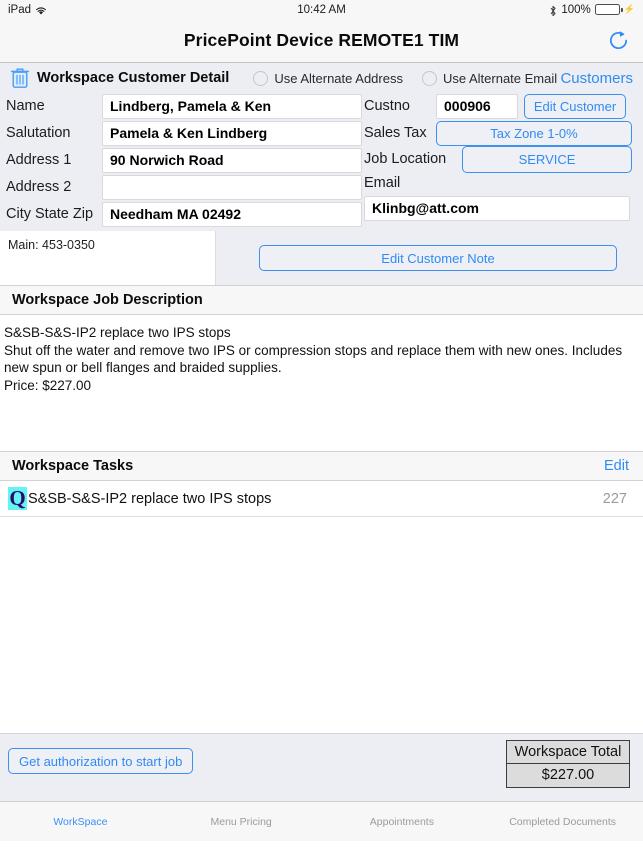  Describe the element at coordinates (232, 214) in the screenshot. I see `city-state-zip-input: Needham MA 02492` at that location.